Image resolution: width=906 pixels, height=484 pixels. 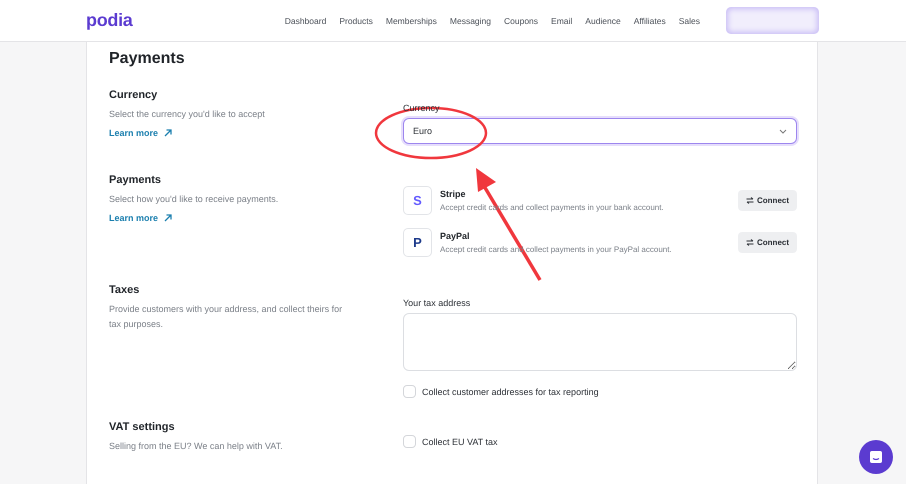 What do you see at coordinates (147, 59) in the screenshot?
I see `page-title: Payments` at bounding box center [147, 59].